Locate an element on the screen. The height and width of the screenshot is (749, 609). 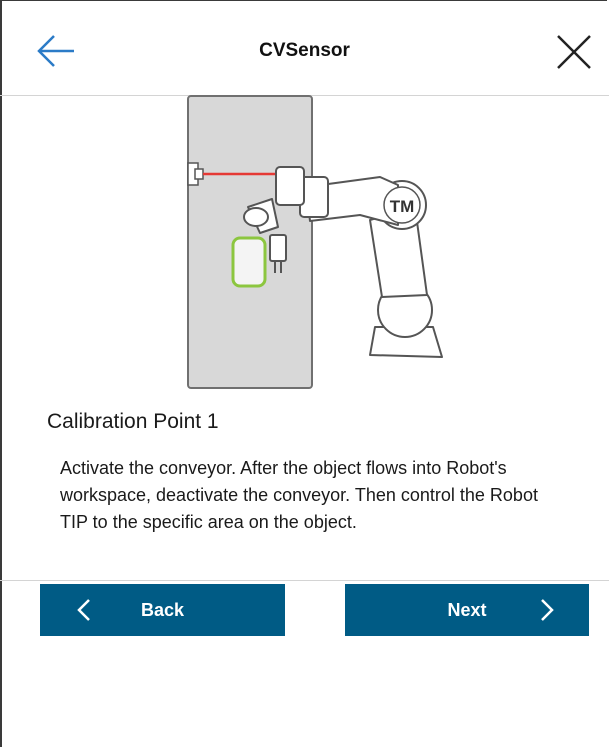
object-outline is located at coordinates (249, 262).